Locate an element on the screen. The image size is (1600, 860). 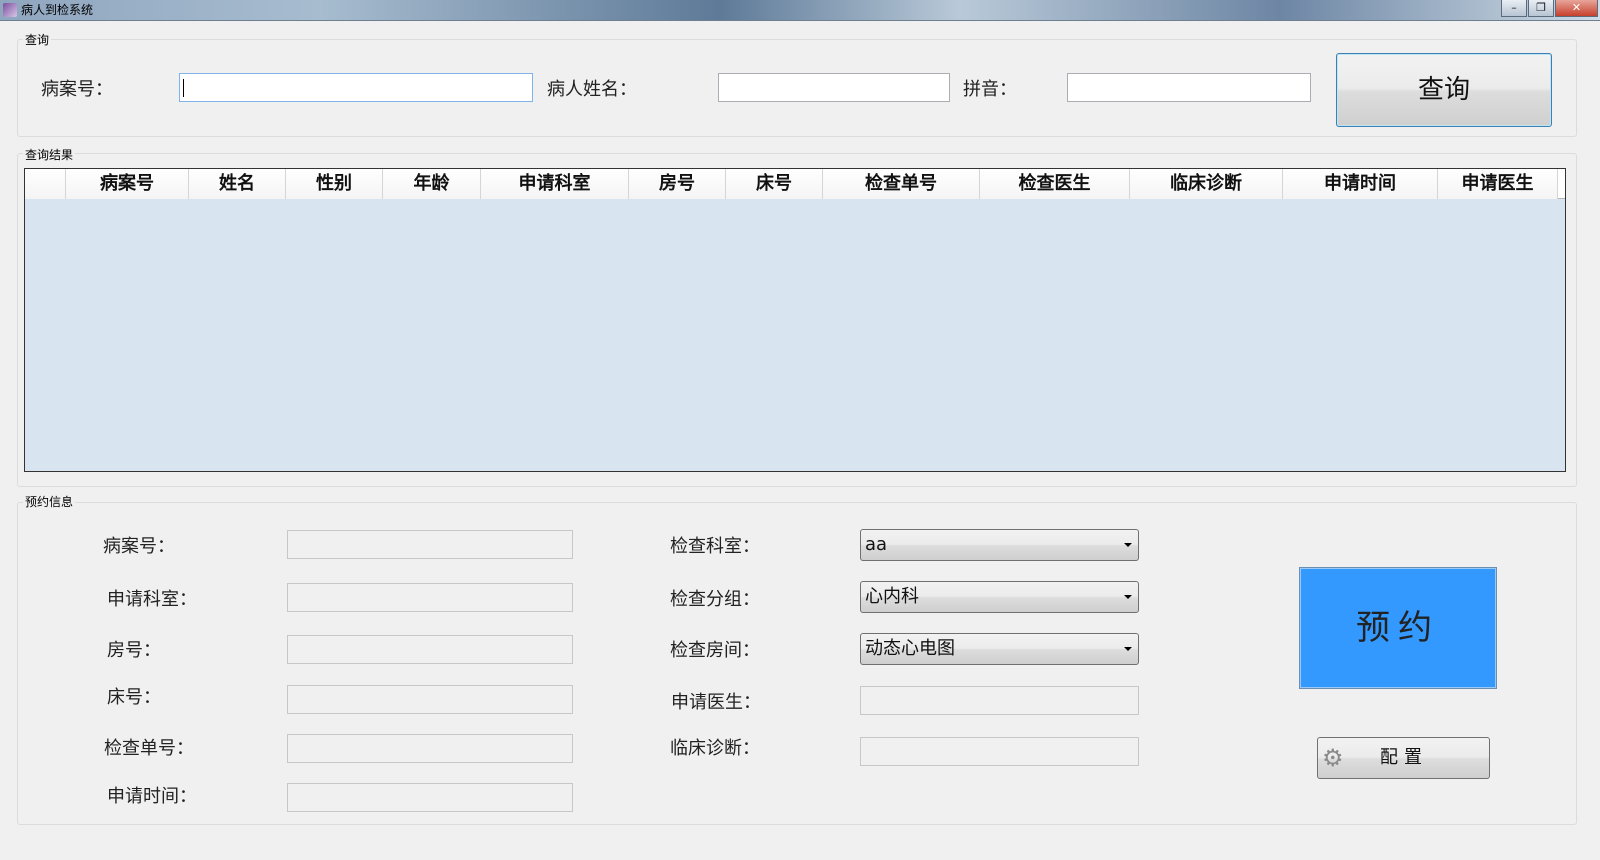
query-group-label: 查询 is located at coordinates (37, 40).